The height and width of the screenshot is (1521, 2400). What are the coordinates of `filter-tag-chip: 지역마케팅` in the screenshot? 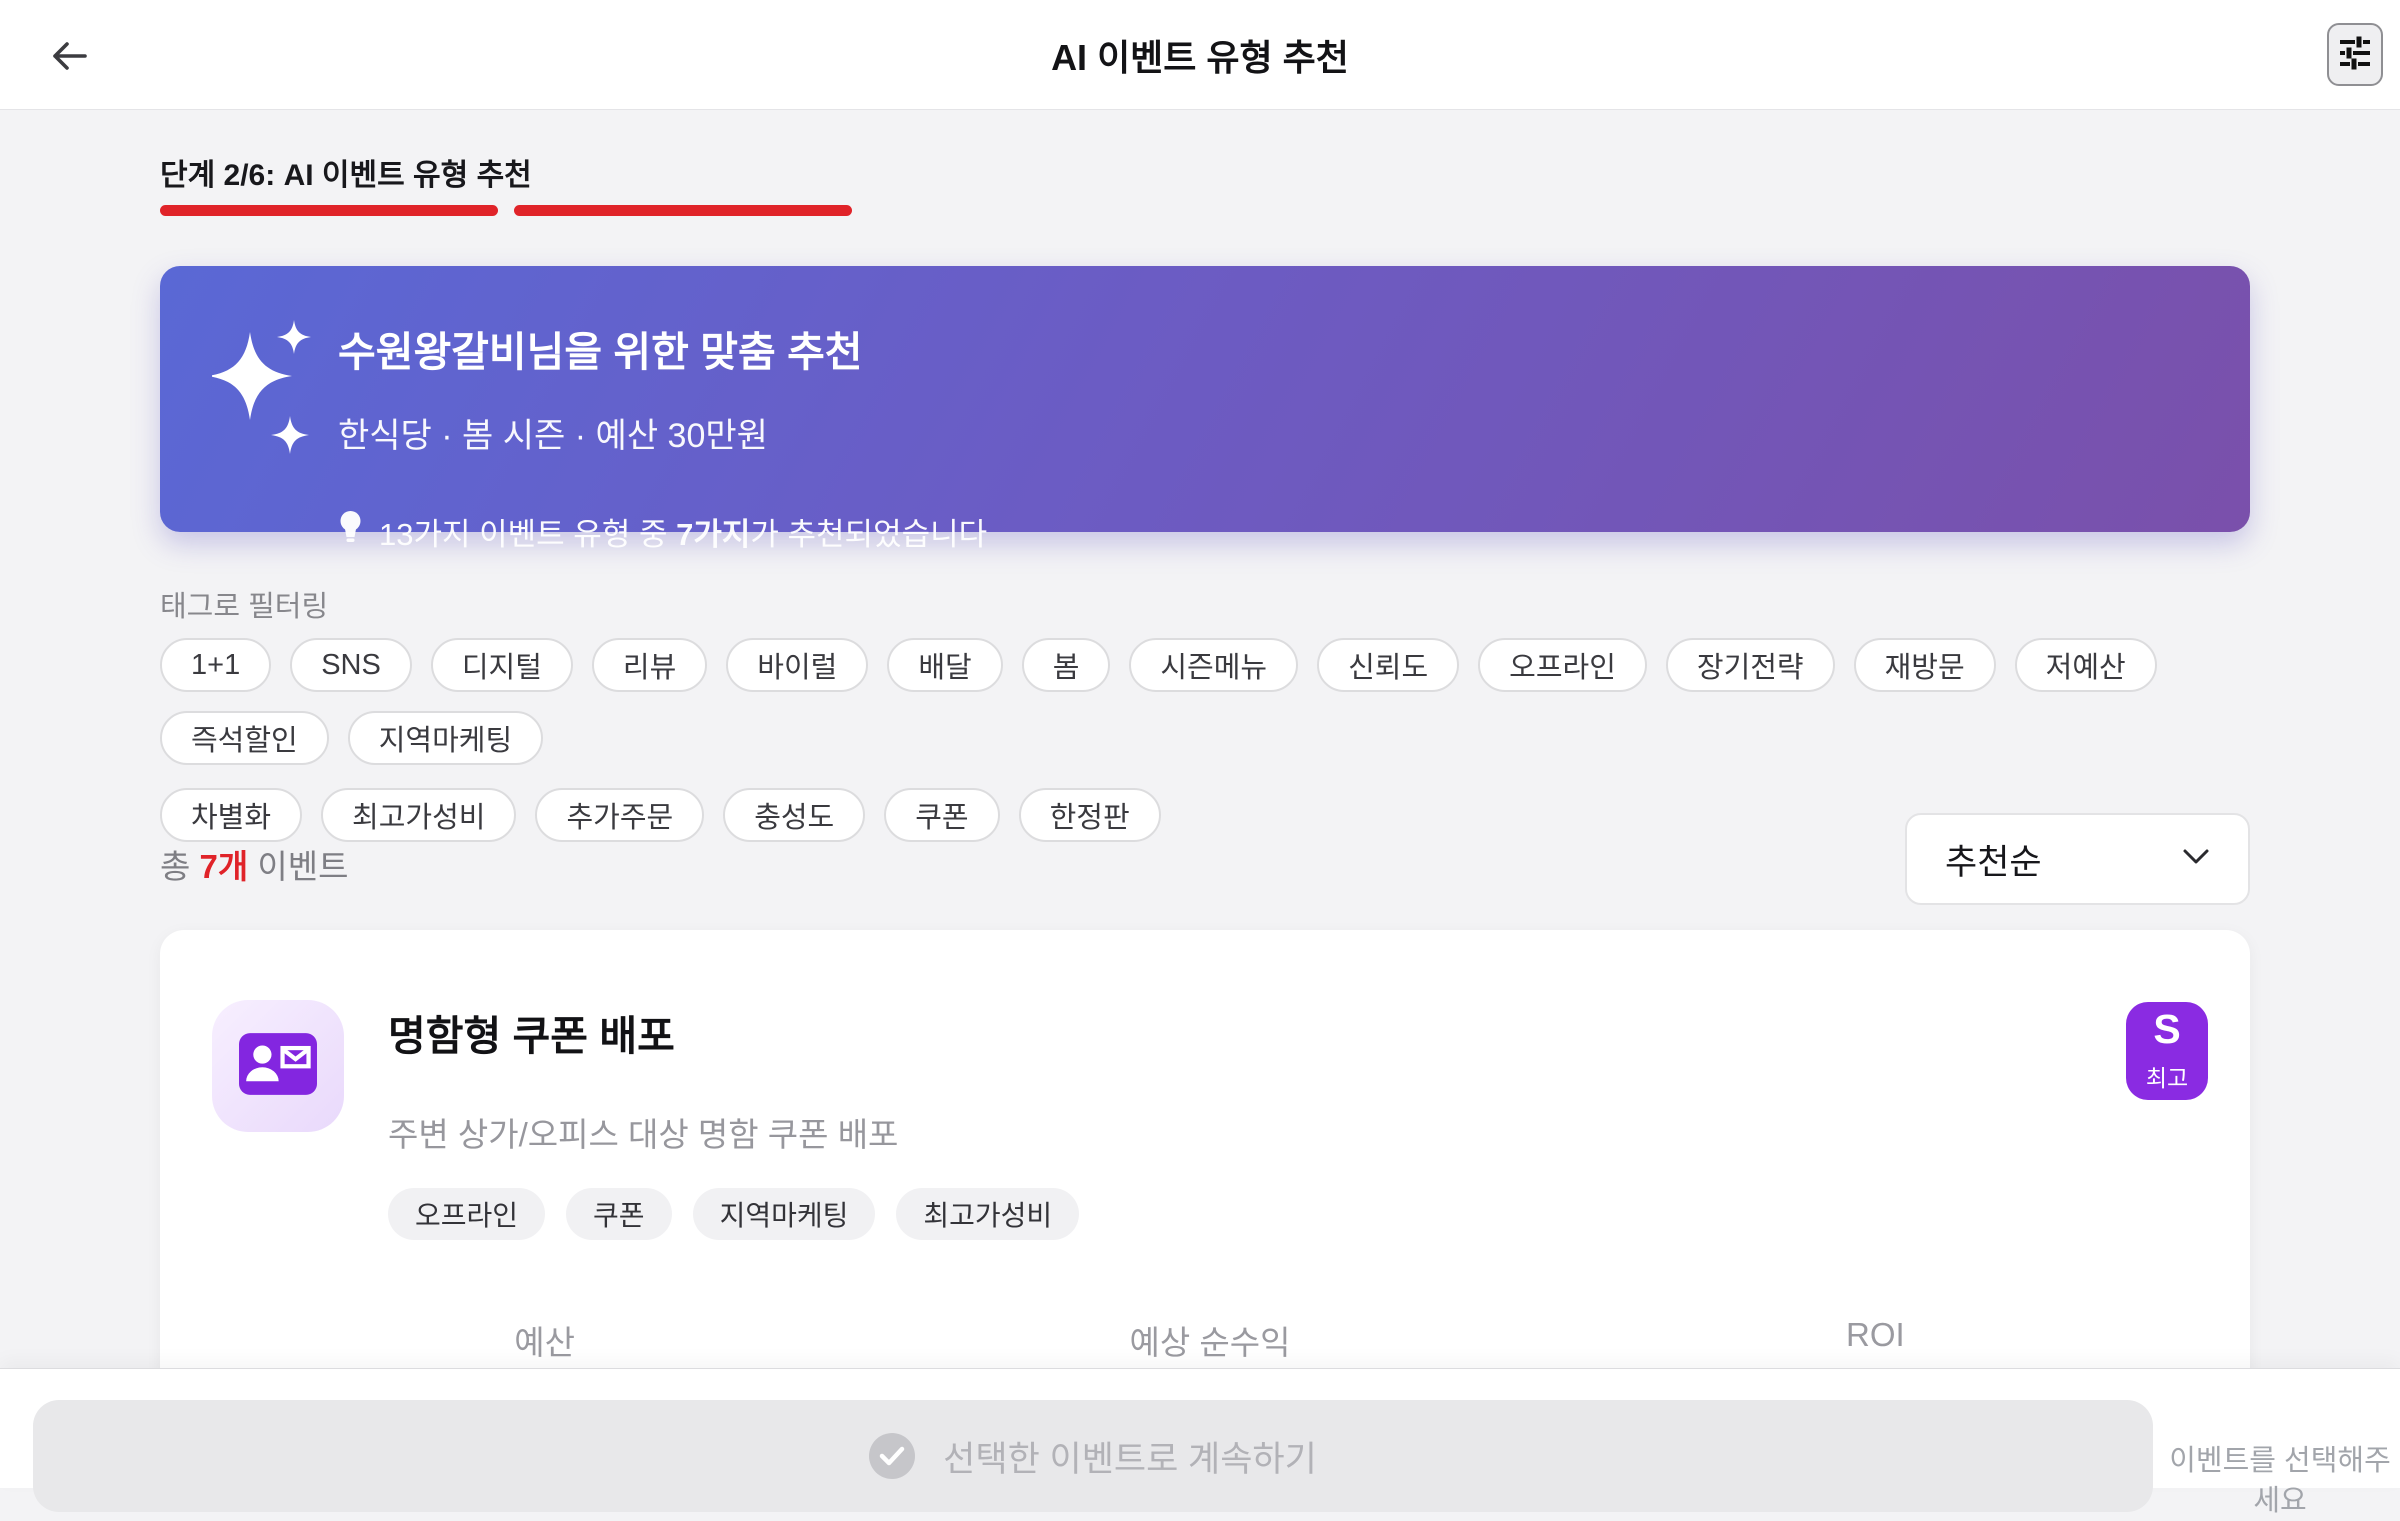 It's located at (445, 738).